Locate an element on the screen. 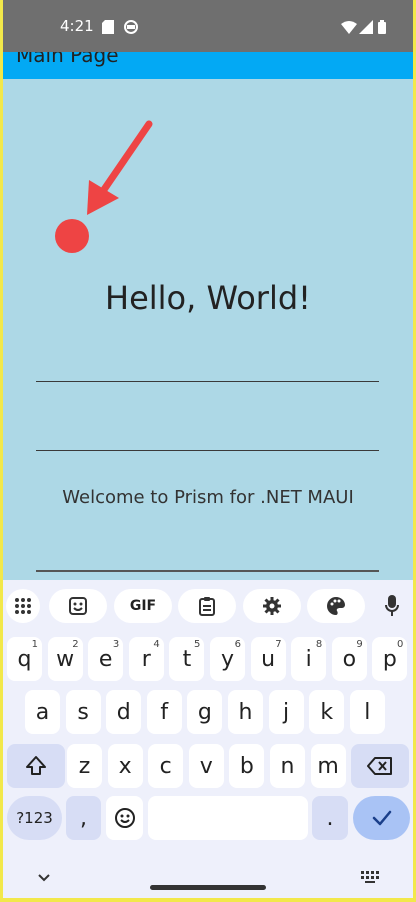 The image size is (416, 902). clipboard-icon is located at coordinates (207, 606).